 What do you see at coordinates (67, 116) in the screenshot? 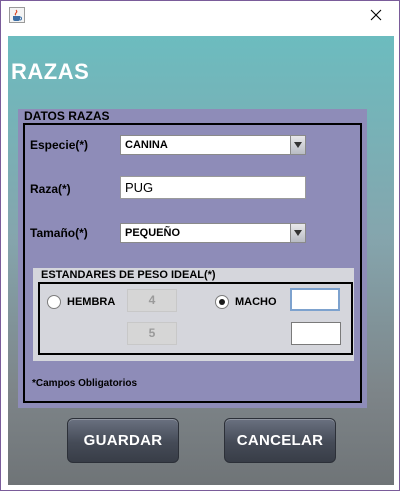
I see `panel-title: DATOS RAZAS` at bounding box center [67, 116].